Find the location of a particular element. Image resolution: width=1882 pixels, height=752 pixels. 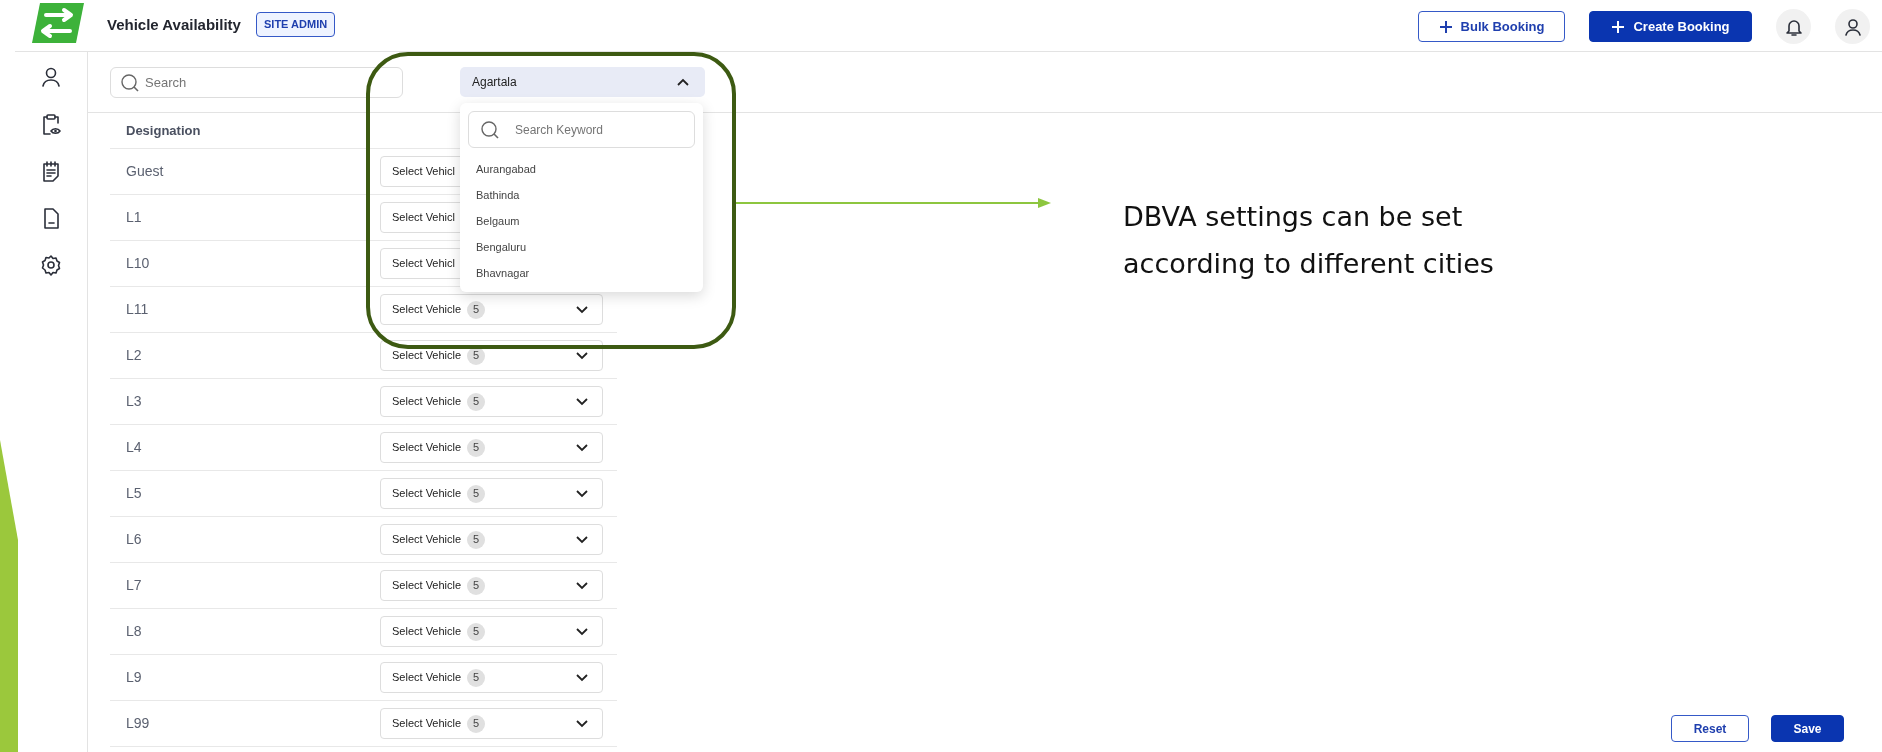

header-button: Bulk Booking is located at coordinates (1491, 26).